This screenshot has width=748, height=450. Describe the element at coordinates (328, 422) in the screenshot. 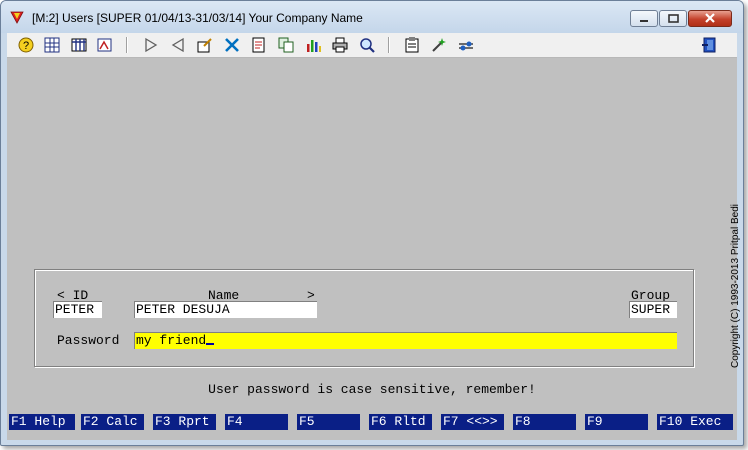

I see `fkey-f5: F5` at that location.